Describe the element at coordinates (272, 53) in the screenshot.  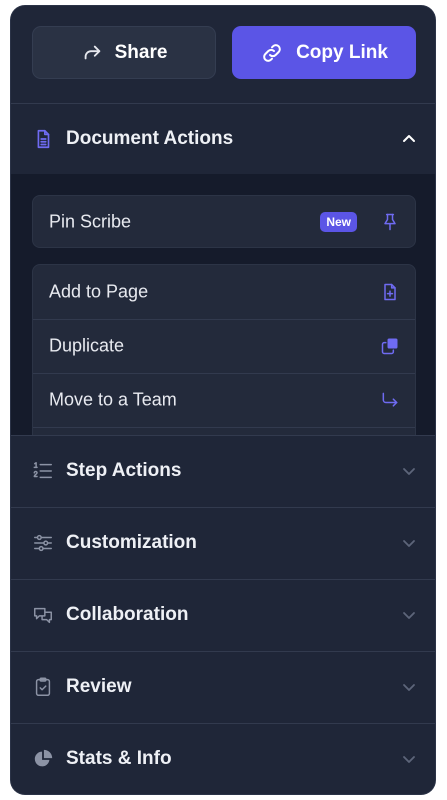
I see `link-icon` at that location.